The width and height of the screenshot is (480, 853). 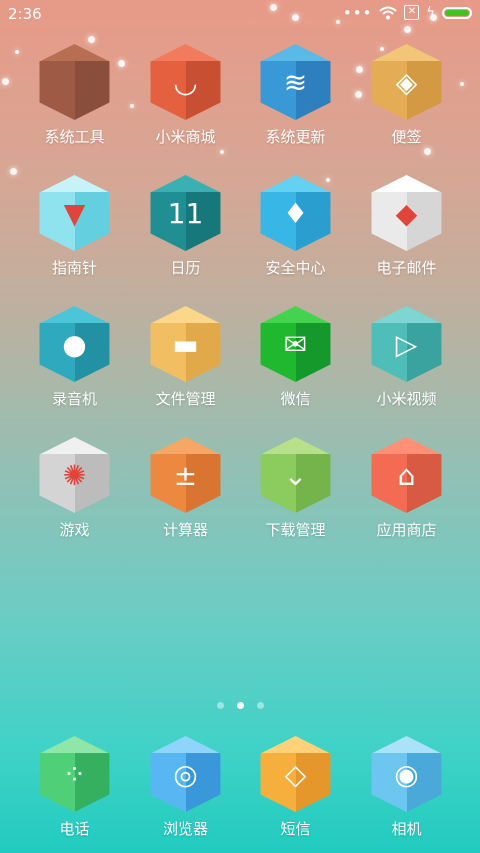 What do you see at coordinates (430, 12) in the screenshot?
I see `charging-icon: ϟ` at bounding box center [430, 12].